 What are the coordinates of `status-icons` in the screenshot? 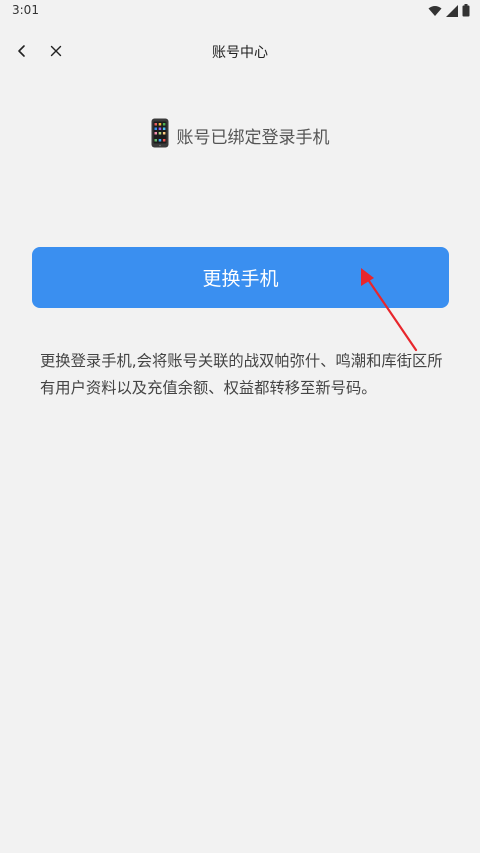 It's located at (449, 10).